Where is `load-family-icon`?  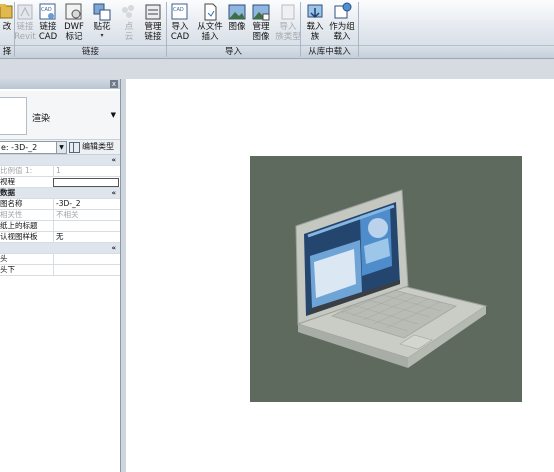 load-family-icon is located at coordinates (315, 12).